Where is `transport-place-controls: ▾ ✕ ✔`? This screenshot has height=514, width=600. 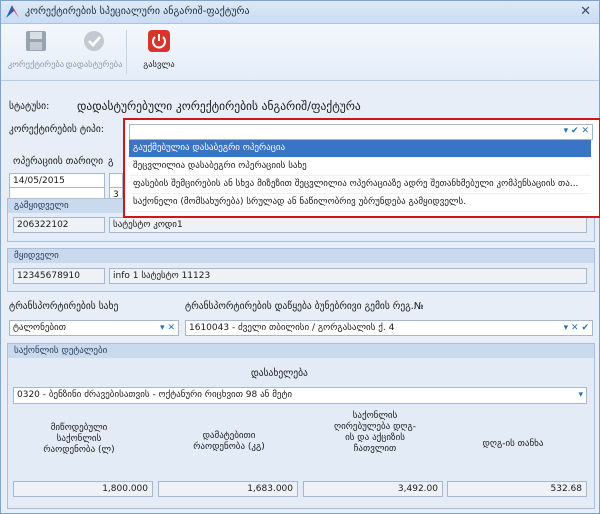
transport-place-controls: ▾ ✕ ✔ is located at coordinates (576, 328).